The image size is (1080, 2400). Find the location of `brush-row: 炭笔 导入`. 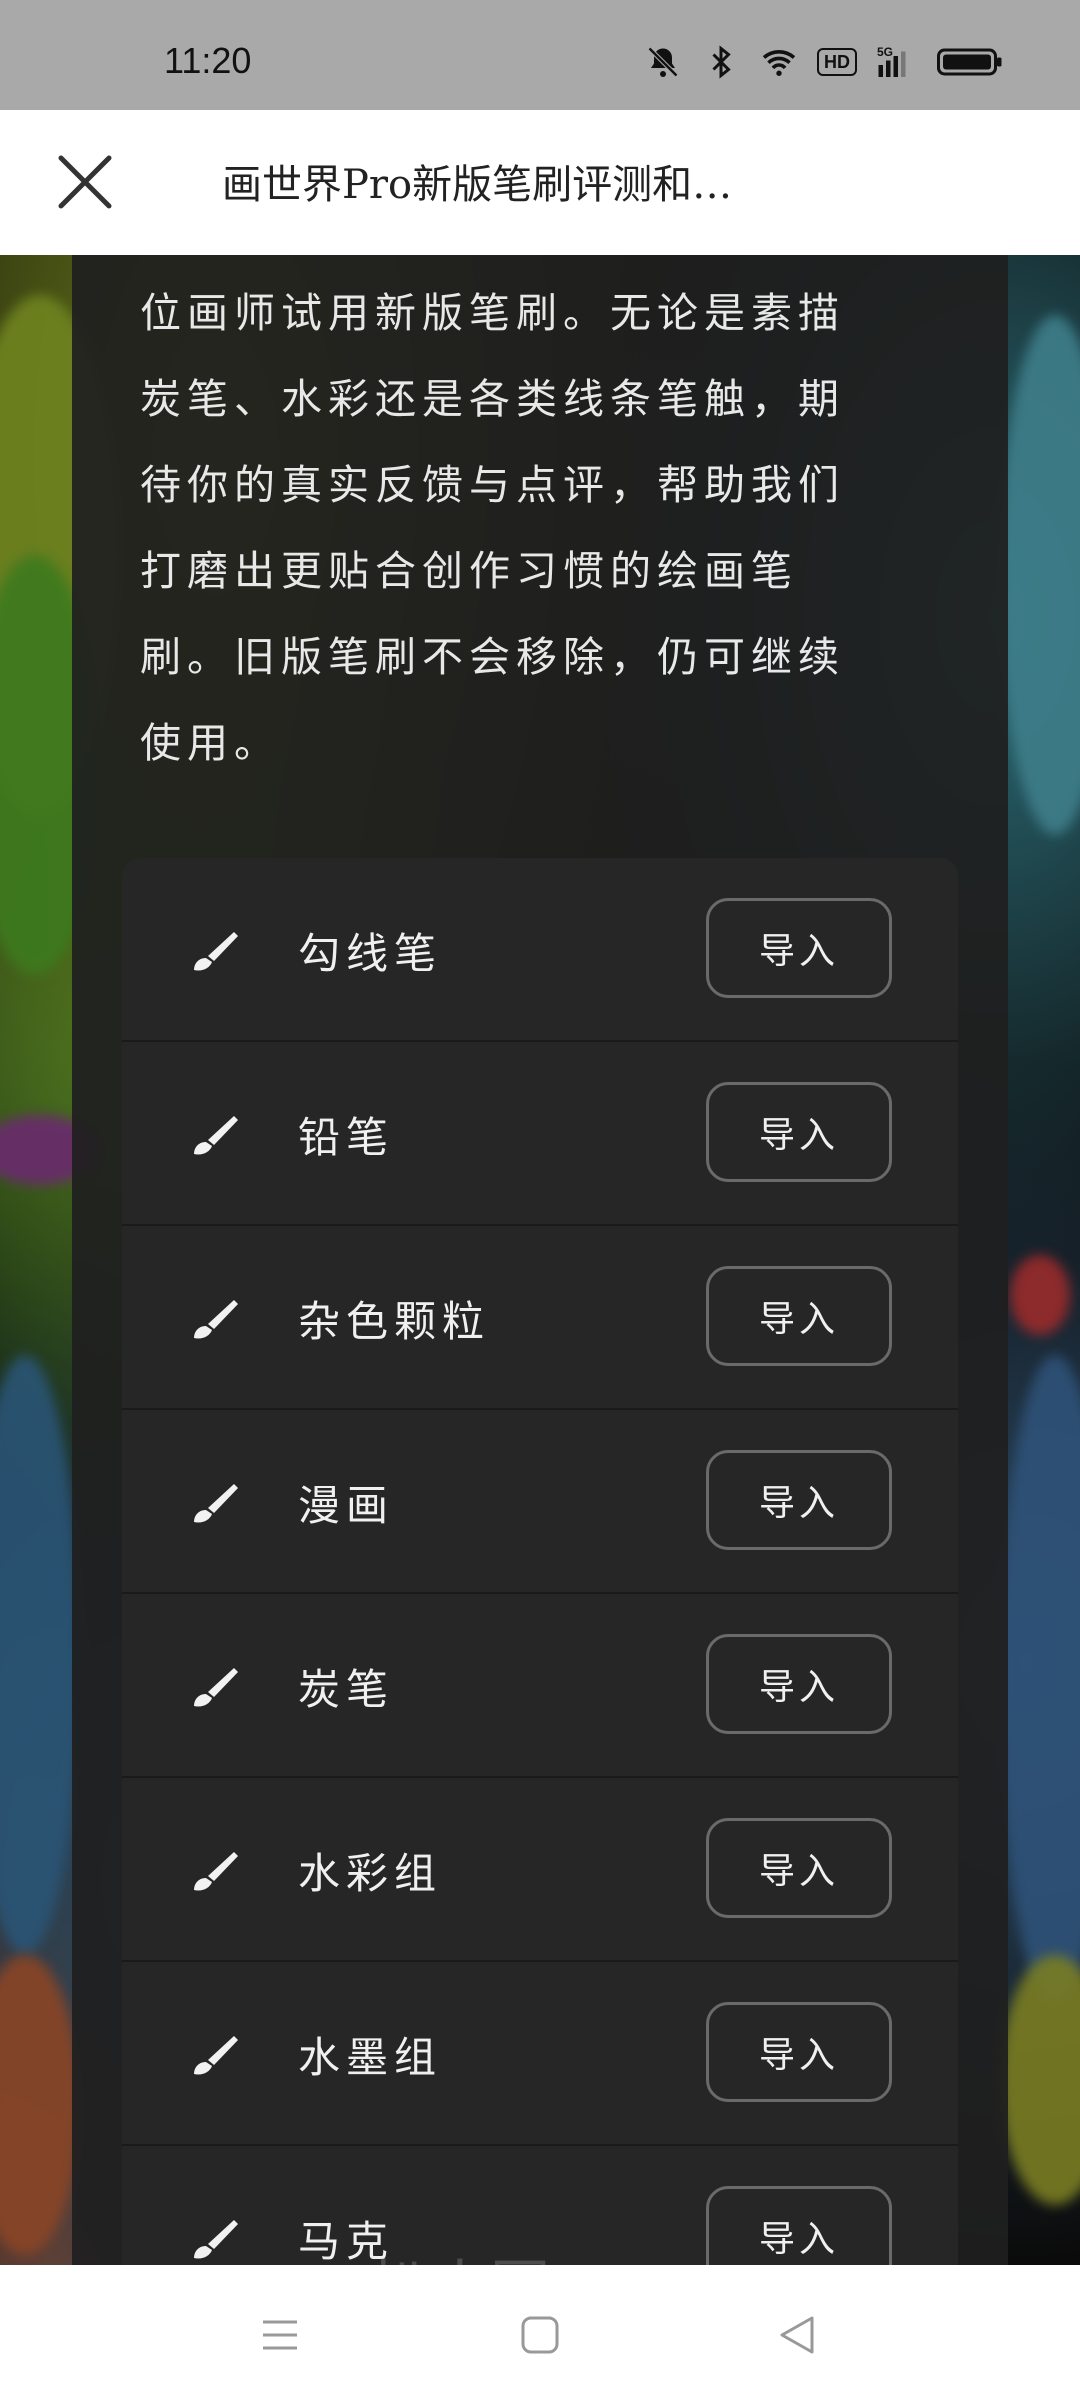

brush-row: 炭笔 导入 is located at coordinates (540, 1686).